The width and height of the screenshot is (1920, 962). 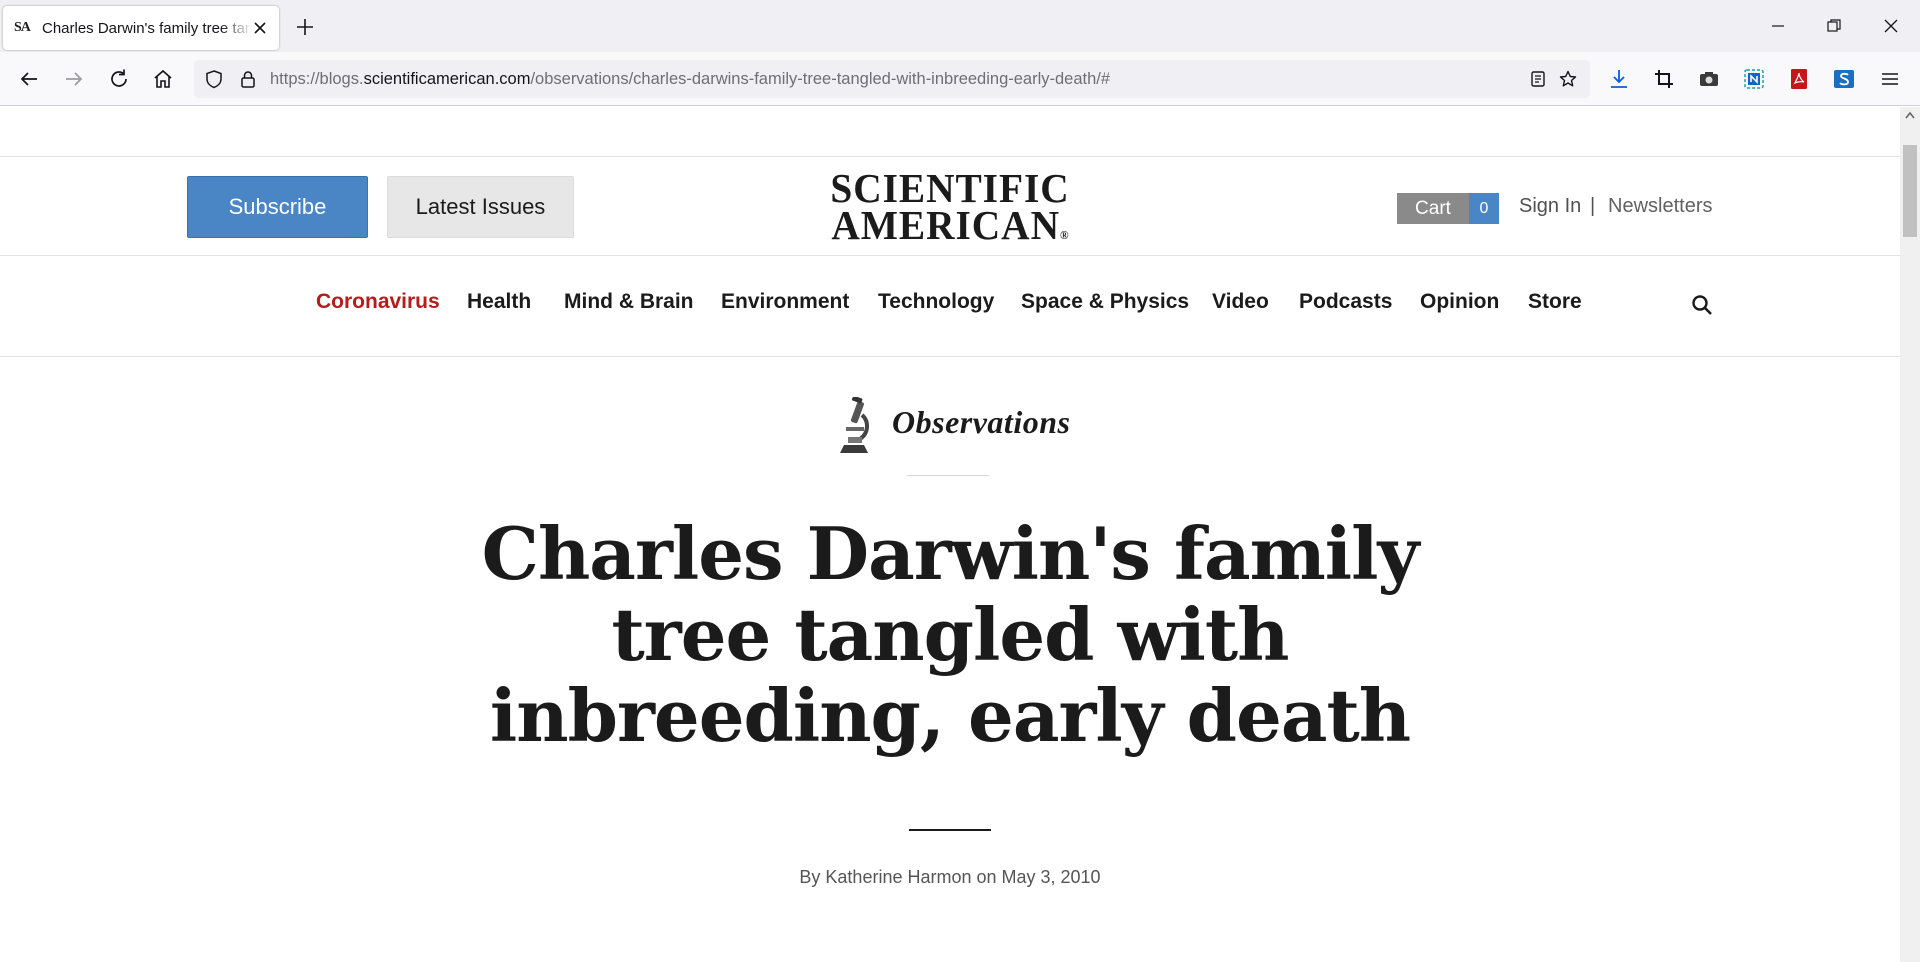 What do you see at coordinates (1619, 79) in the screenshot?
I see `download-icon` at bounding box center [1619, 79].